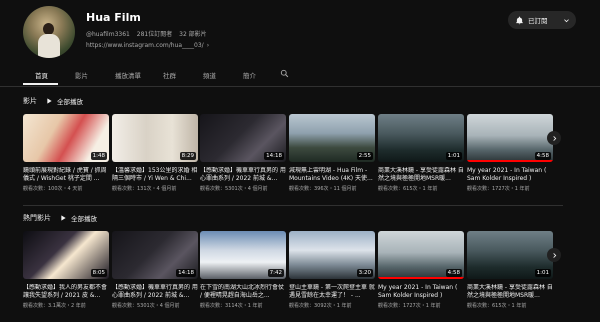  What do you see at coordinates (364, 156) in the screenshot?
I see `video-duration: 2:55` at bounding box center [364, 156].